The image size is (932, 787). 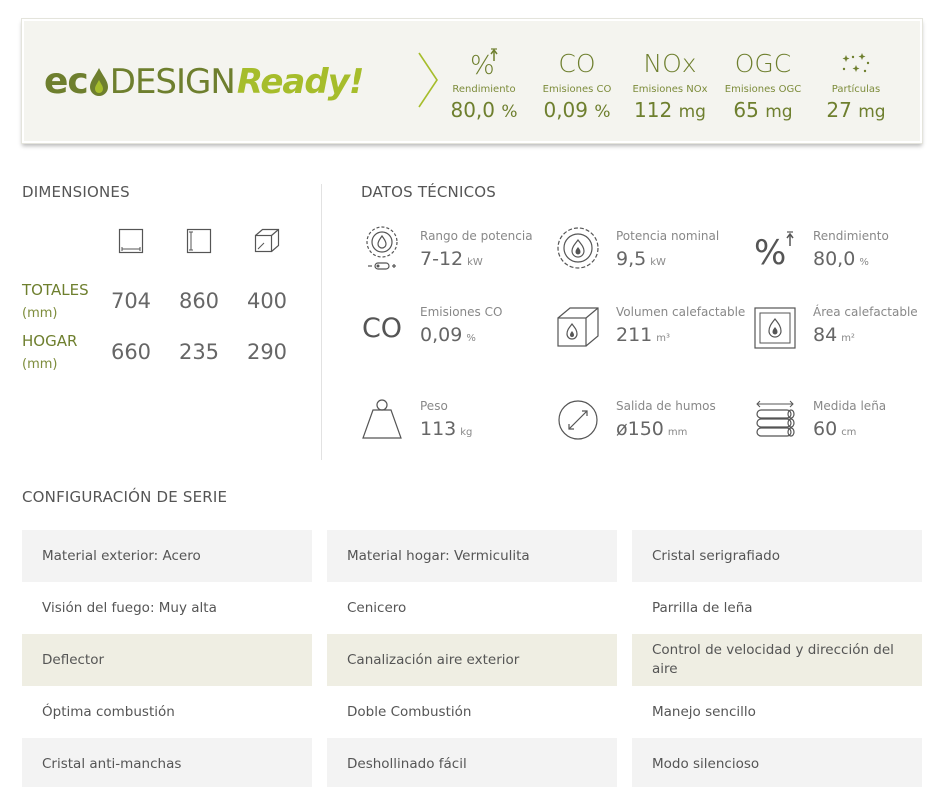 What do you see at coordinates (461, 312) in the screenshot?
I see `tech-label: Emisiones CO` at bounding box center [461, 312].